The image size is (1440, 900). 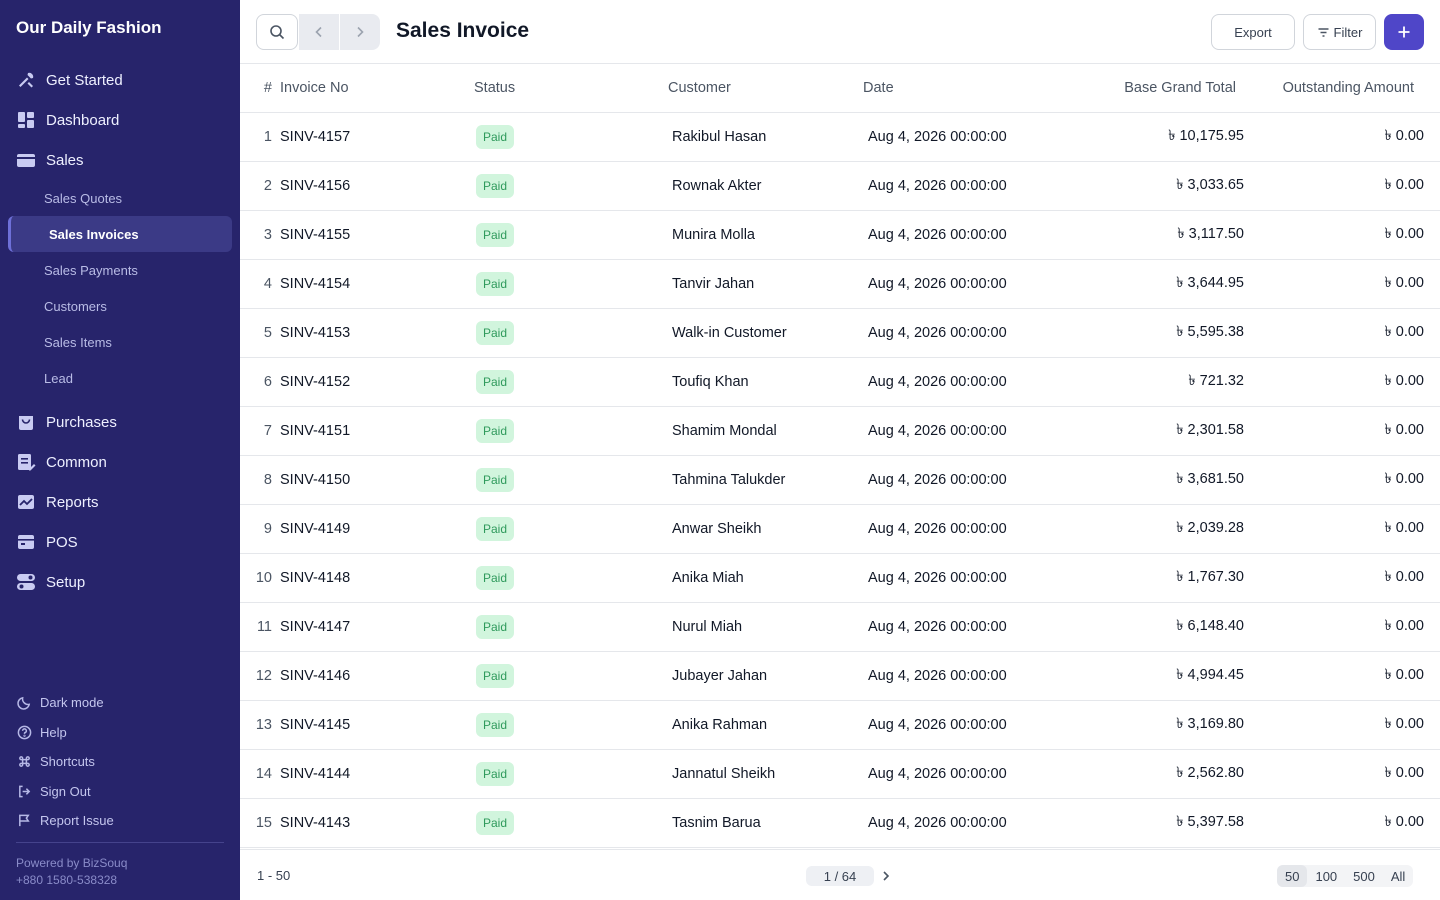 I want to click on customer-name: Toufiq Khan, so click(x=710, y=382).